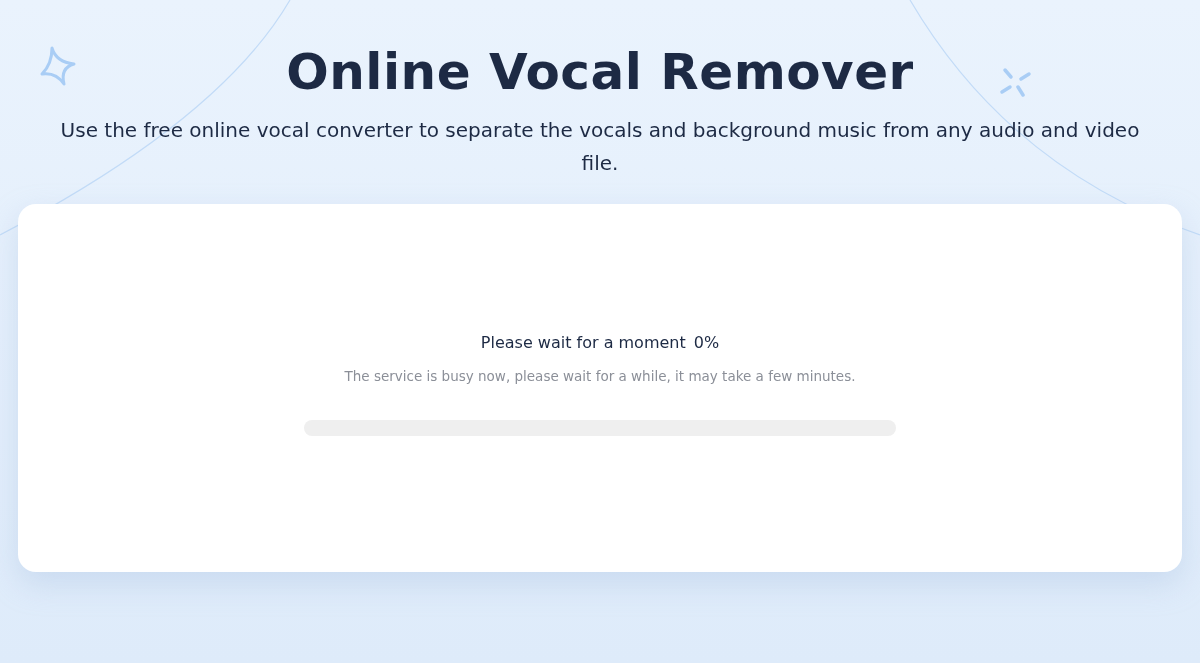 The width and height of the screenshot is (1200, 663). Describe the element at coordinates (600, 376) in the screenshot. I see `progress-note: The service is busy now, please wait for a while, it may take a few minutes.` at that location.